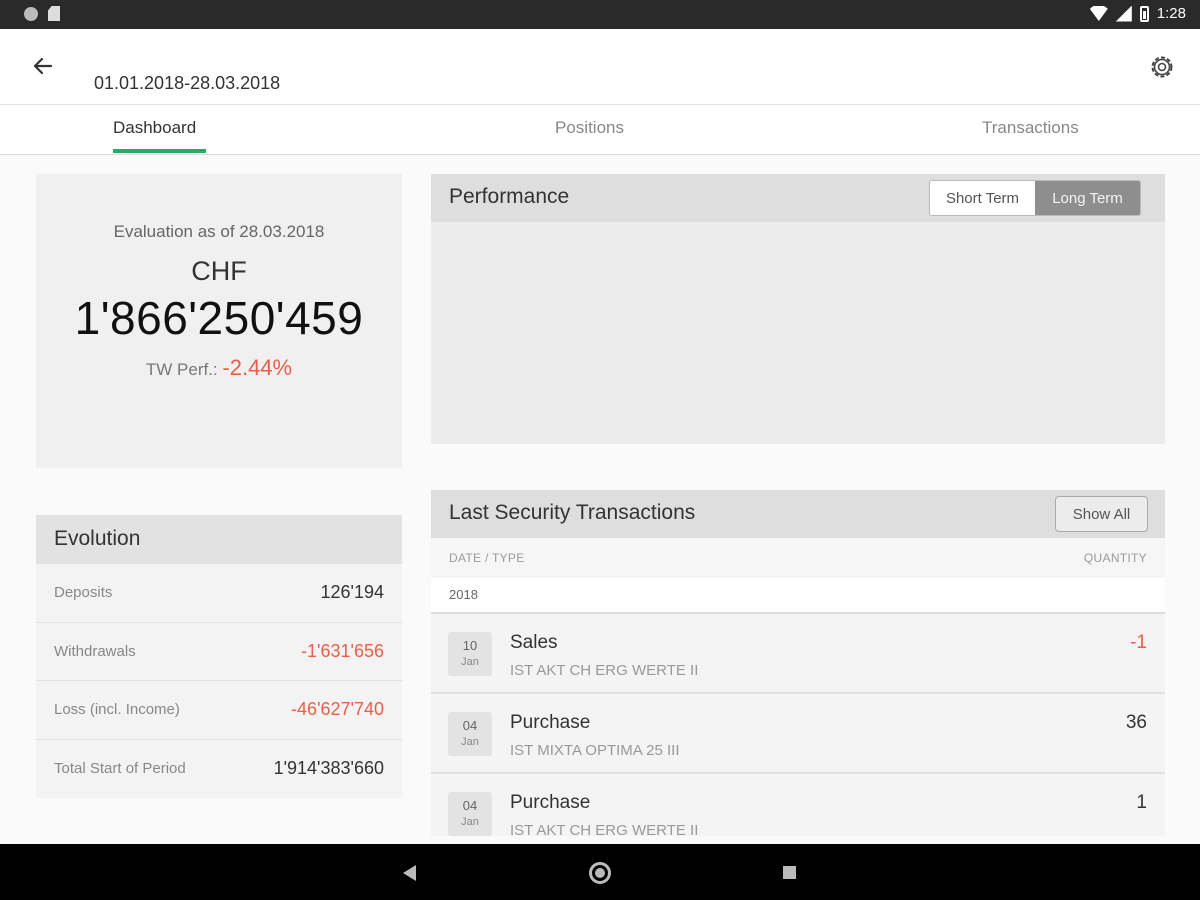 Image resolution: width=1200 pixels, height=900 pixels. Describe the element at coordinates (1115, 558) in the screenshot. I see `column-quantity: QUANTITY` at that location.